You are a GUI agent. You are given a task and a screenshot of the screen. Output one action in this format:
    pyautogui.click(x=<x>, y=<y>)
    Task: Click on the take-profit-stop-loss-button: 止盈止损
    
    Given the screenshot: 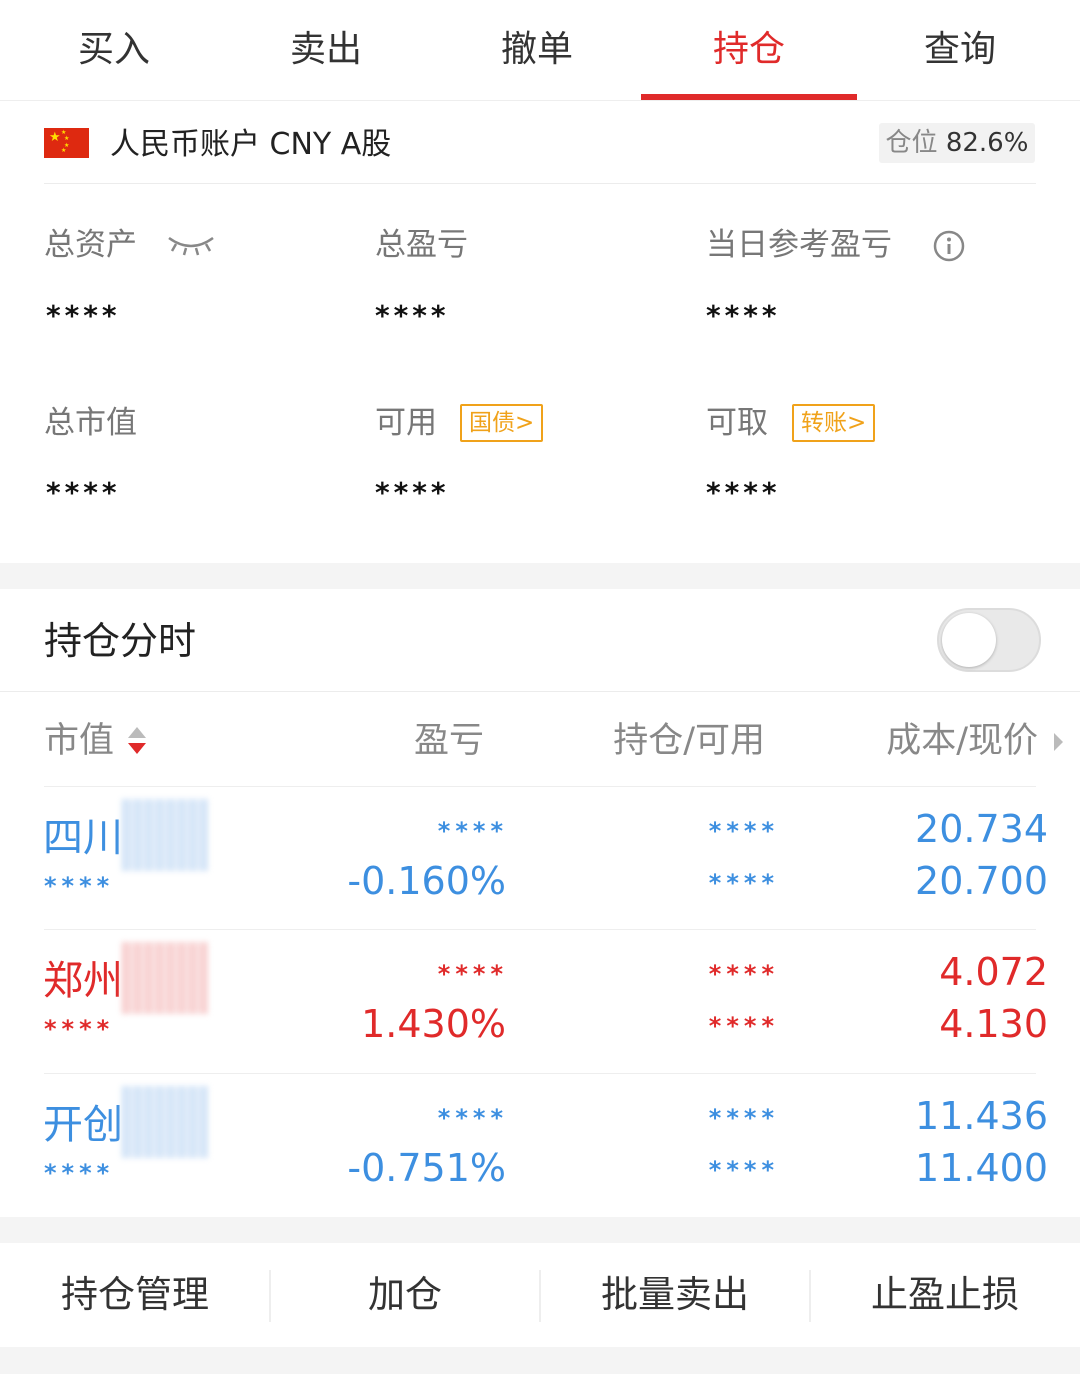 What is the action you would take?
    pyautogui.click(x=945, y=1295)
    